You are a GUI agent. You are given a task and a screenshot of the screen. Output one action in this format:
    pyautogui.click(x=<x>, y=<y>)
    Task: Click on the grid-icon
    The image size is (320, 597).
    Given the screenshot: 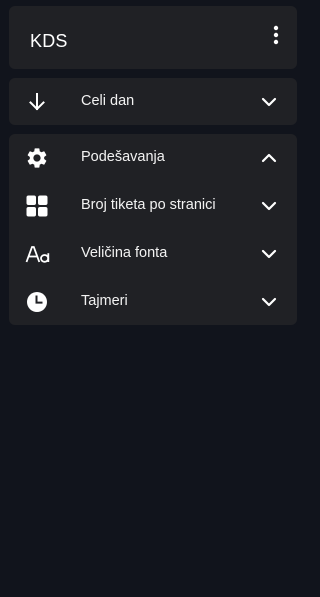 What is the action you would take?
    pyautogui.click(x=37, y=206)
    